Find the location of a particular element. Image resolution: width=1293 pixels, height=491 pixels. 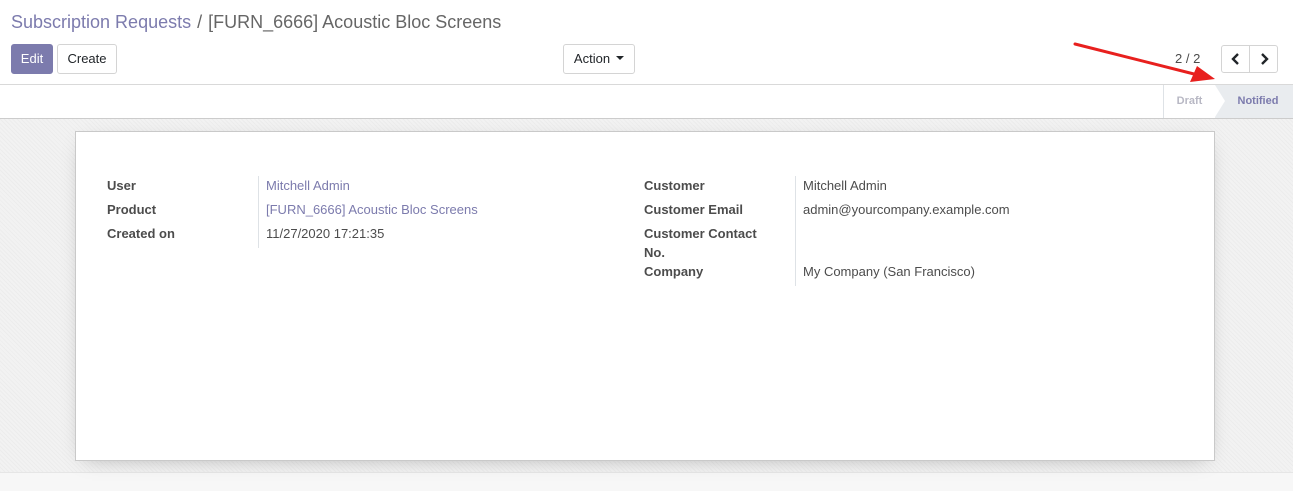

created-on-value: 11/27/2020 17:21:35 is located at coordinates (325, 233).